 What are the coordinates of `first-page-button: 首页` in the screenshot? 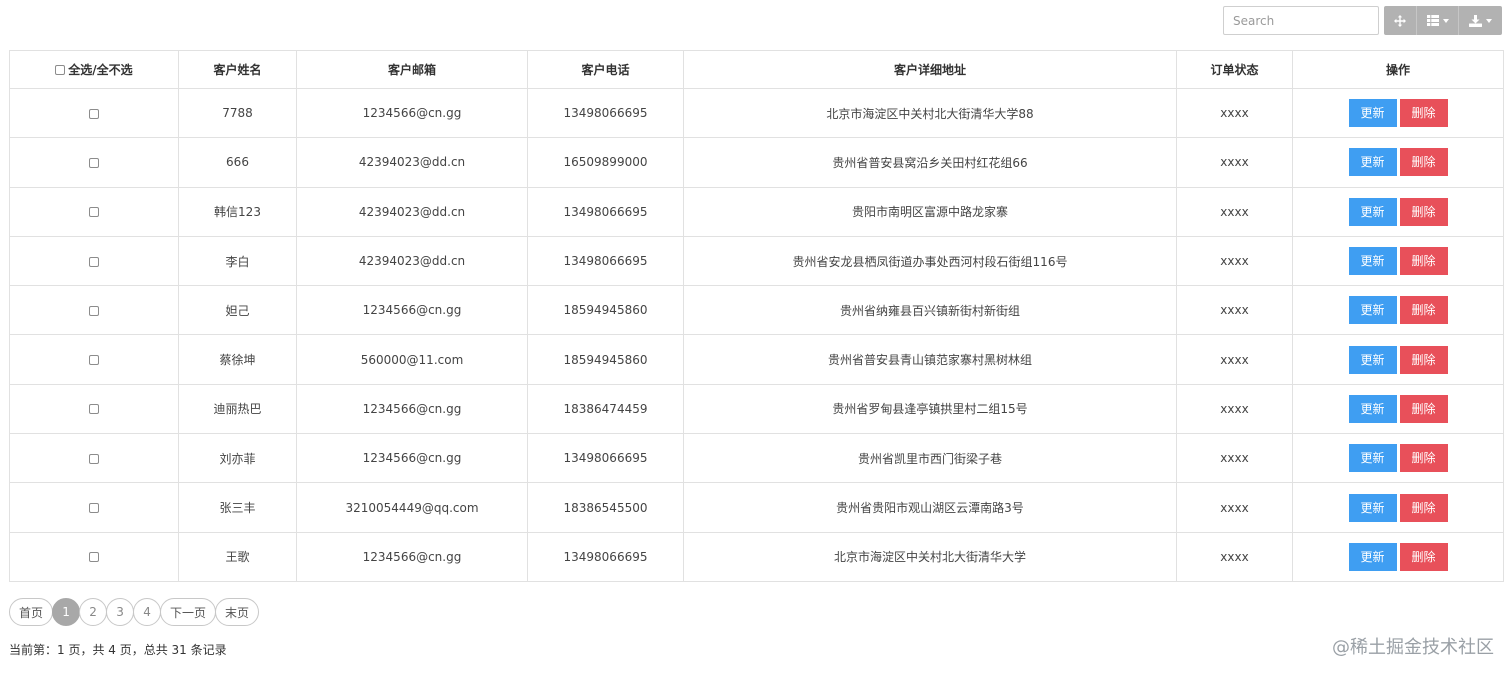 It's located at (31, 612).